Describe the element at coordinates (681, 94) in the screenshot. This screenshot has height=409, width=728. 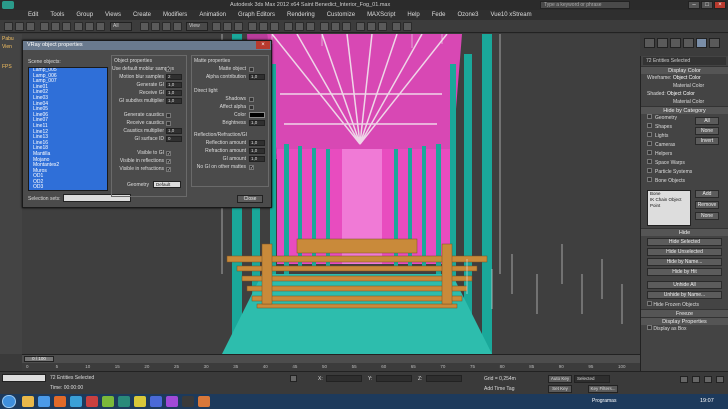
I see `object-color-radio-shaded: Object Color` at that location.